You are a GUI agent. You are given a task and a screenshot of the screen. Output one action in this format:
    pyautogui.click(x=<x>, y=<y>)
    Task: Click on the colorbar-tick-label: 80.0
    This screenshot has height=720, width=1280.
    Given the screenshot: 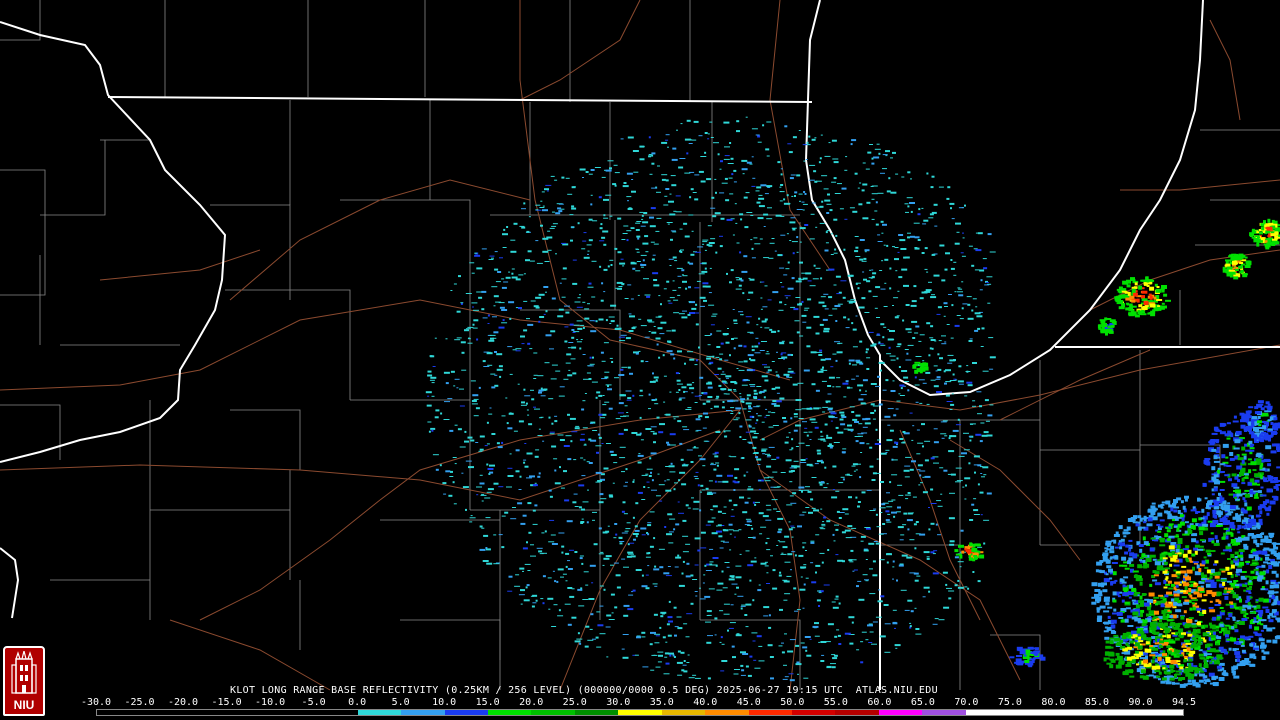 What is the action you would take?
    pyautogui.click(x=1053, y=702)
    